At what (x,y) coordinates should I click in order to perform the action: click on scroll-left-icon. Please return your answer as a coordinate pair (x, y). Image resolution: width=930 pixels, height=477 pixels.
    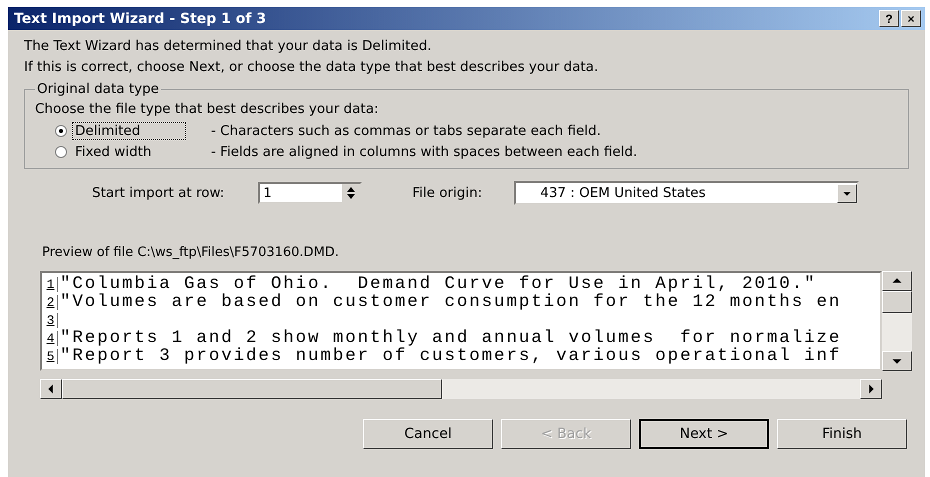
    Looking at the image, I should click on (51, 389).